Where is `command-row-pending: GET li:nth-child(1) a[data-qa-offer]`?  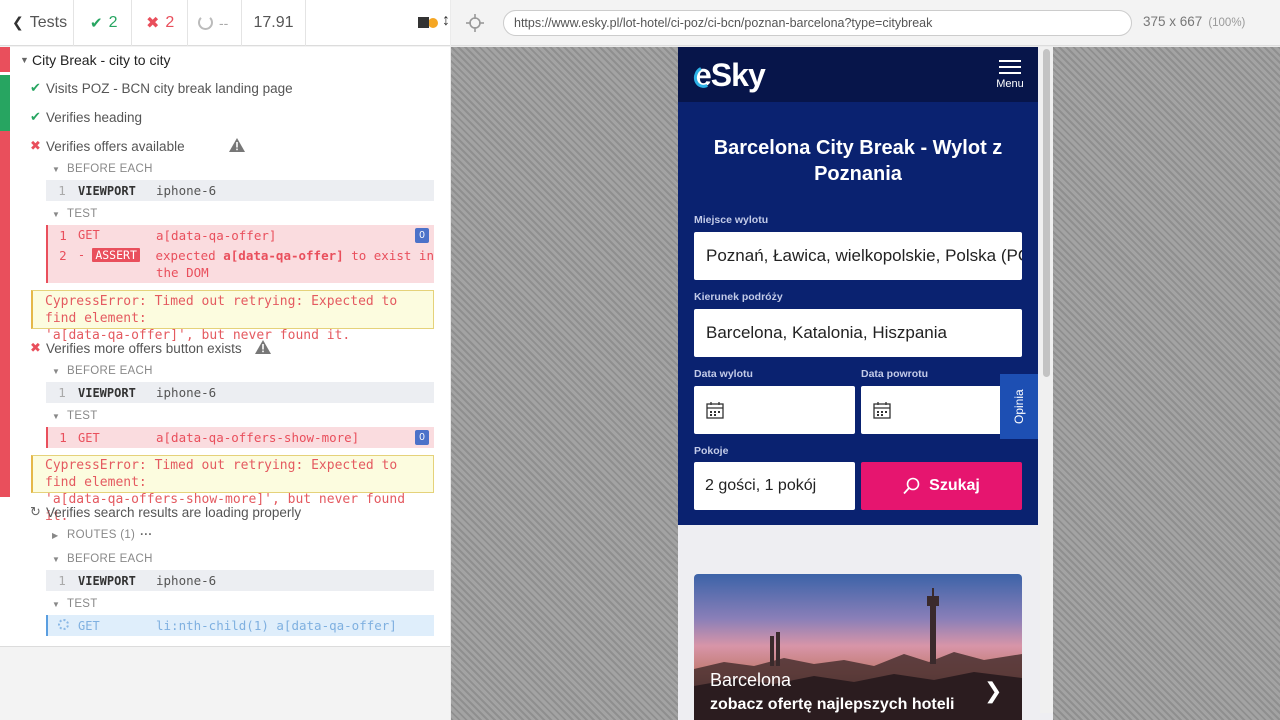
command-row-pending: GET li:nth-child(1) a[data-qa-offer] is located at coordinates (240, 625).